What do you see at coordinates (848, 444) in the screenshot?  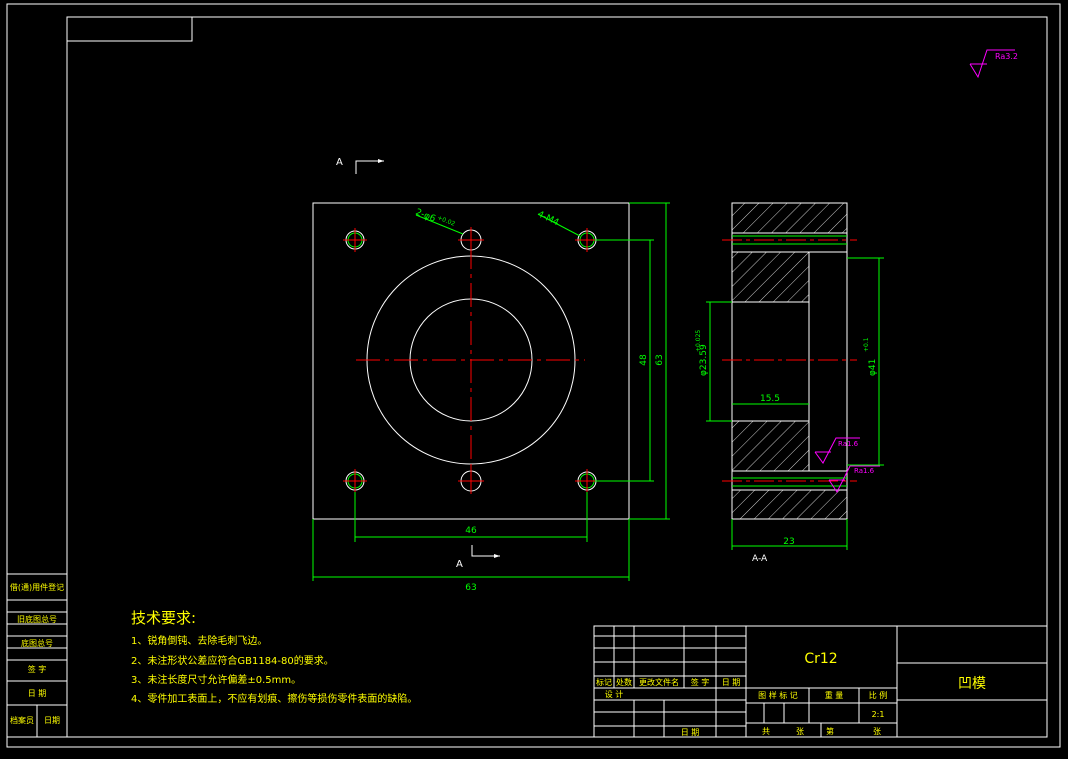 I see `roughness-1-label: Ra1.6` at bounding box center [848, 444].